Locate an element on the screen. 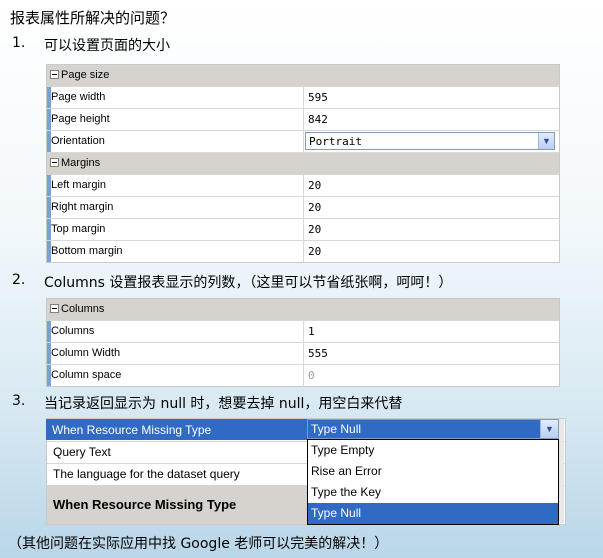  column-width-value: 555 is located at coordinates (318, 353).